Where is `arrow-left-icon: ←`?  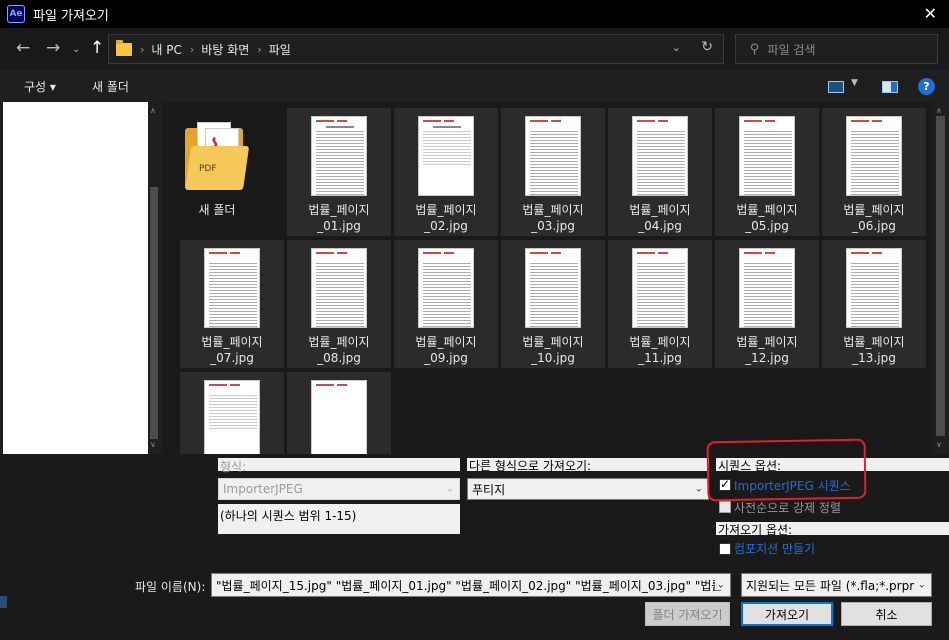
arrow-left-icon: ← is located at coordinates (23, 48).